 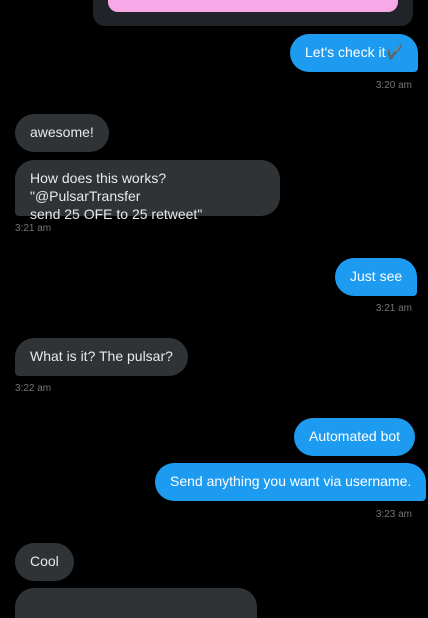 What do you see at coordinates (393, 85) in the screenshot?
I see `message-timestamp: 3:20 am` at bounding box center [393, 85].